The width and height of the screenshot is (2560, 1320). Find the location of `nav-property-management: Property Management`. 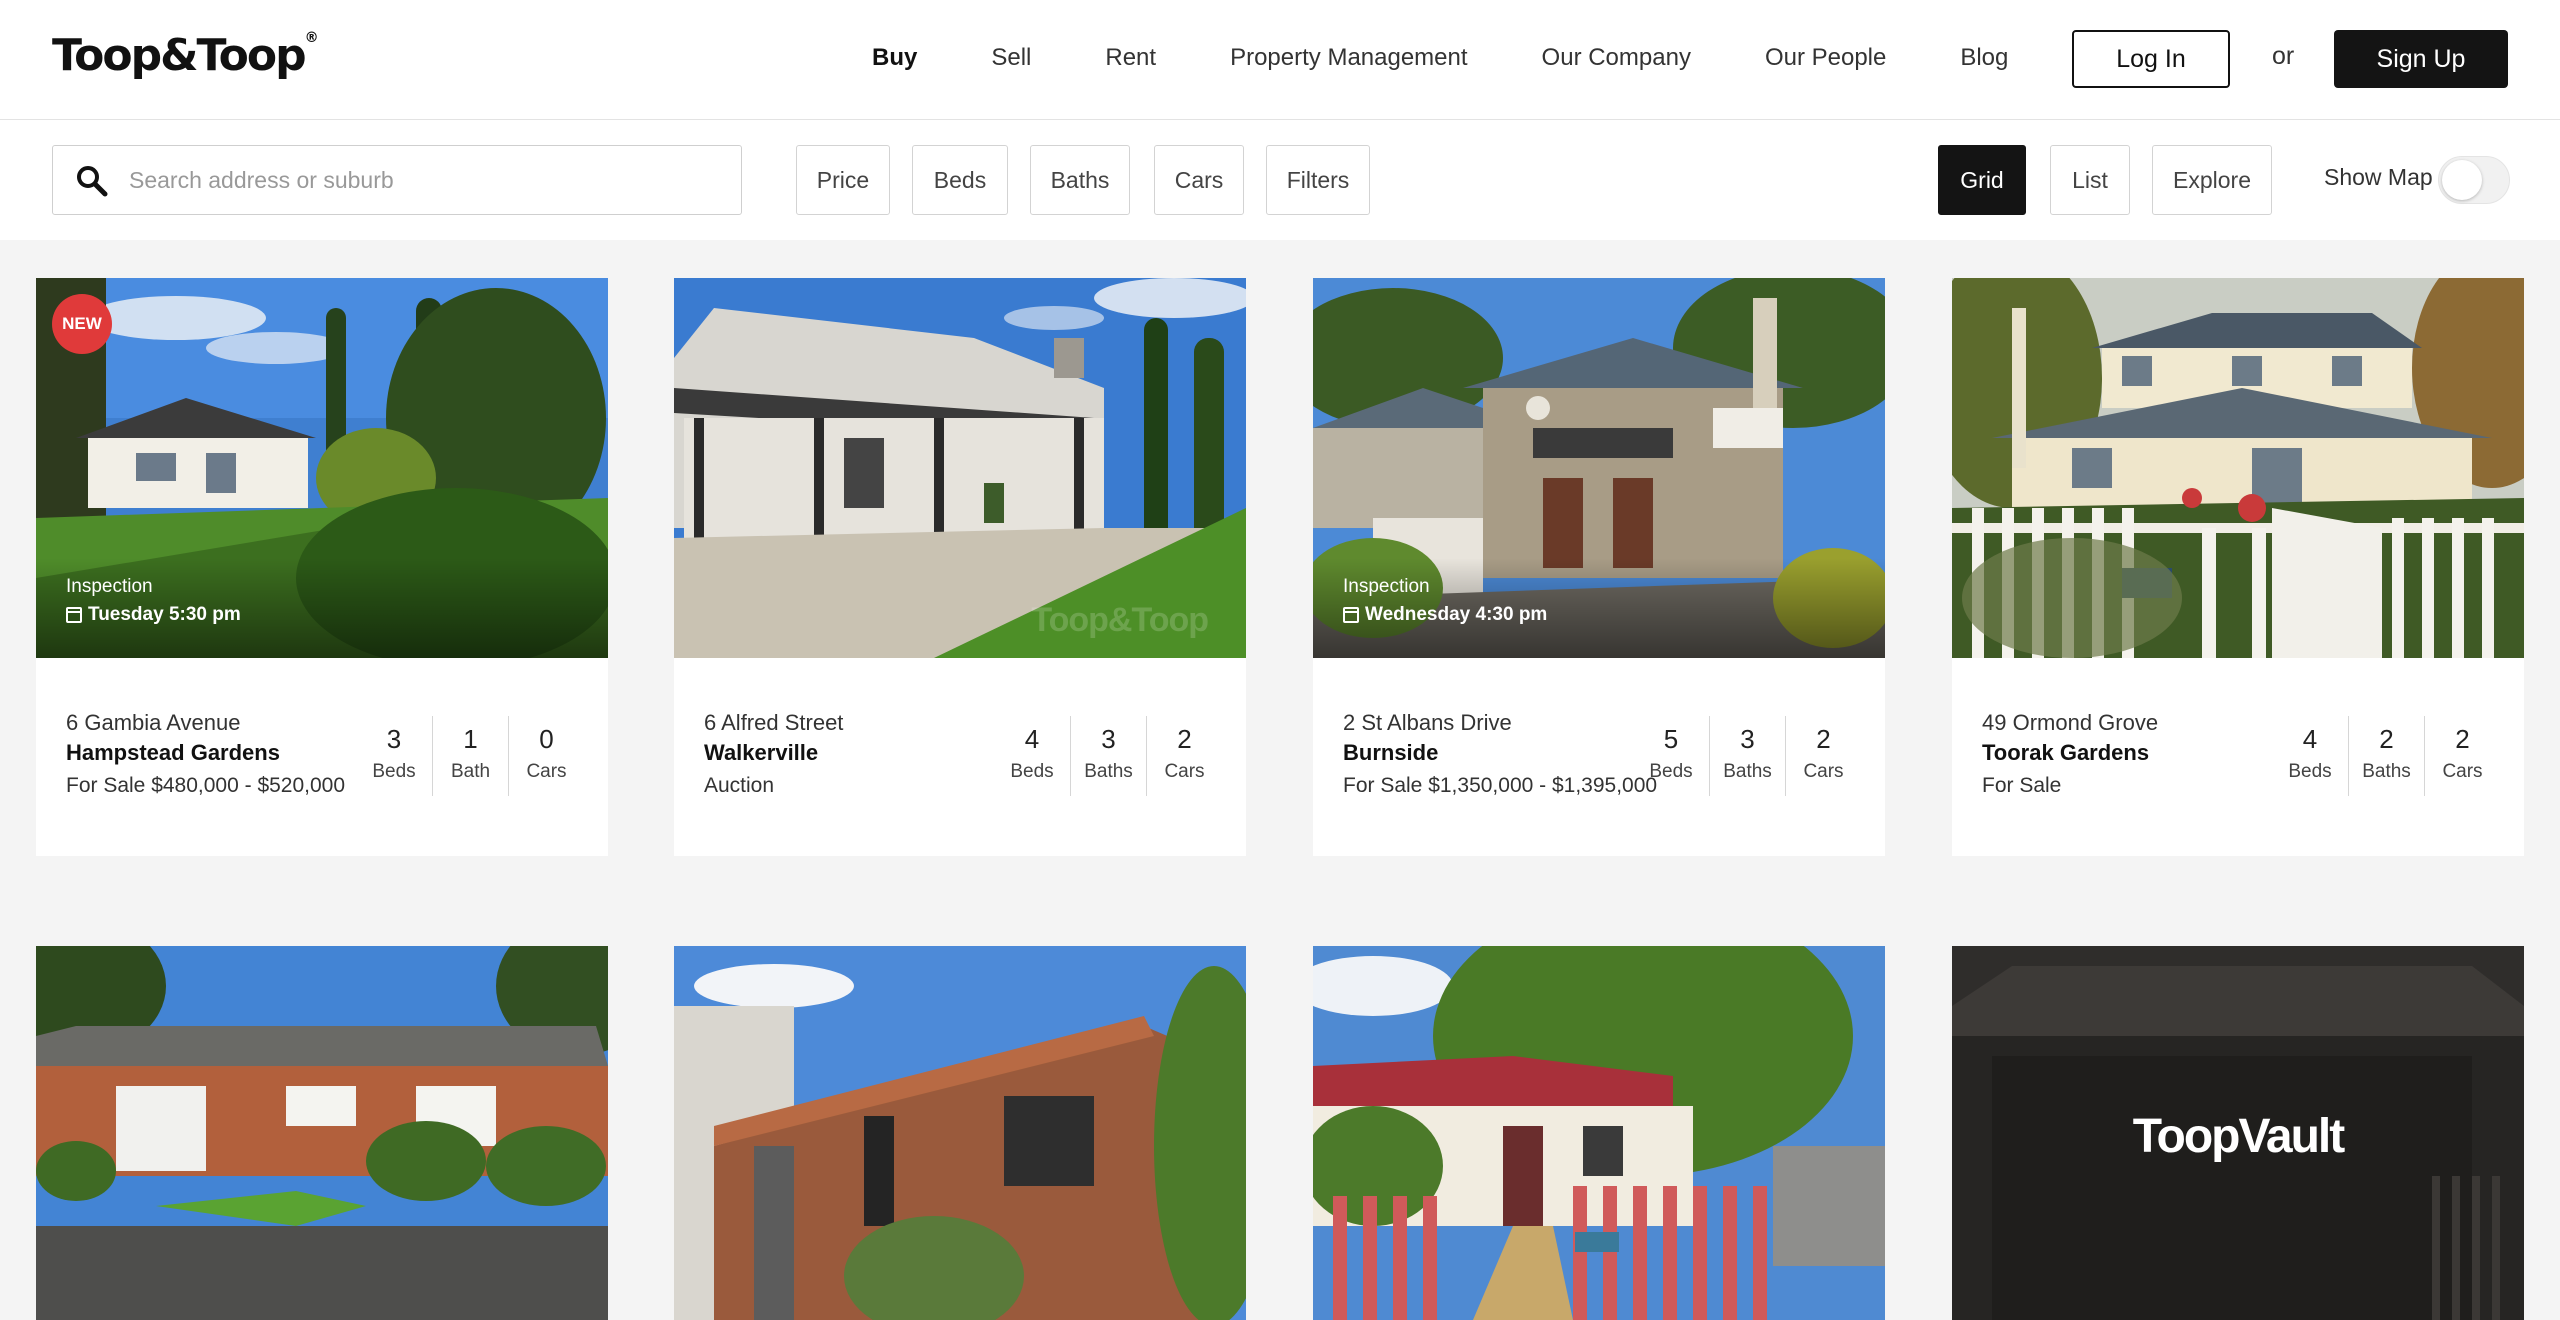

nav-property-management: Property Management is located at coordinates (1348, 58).